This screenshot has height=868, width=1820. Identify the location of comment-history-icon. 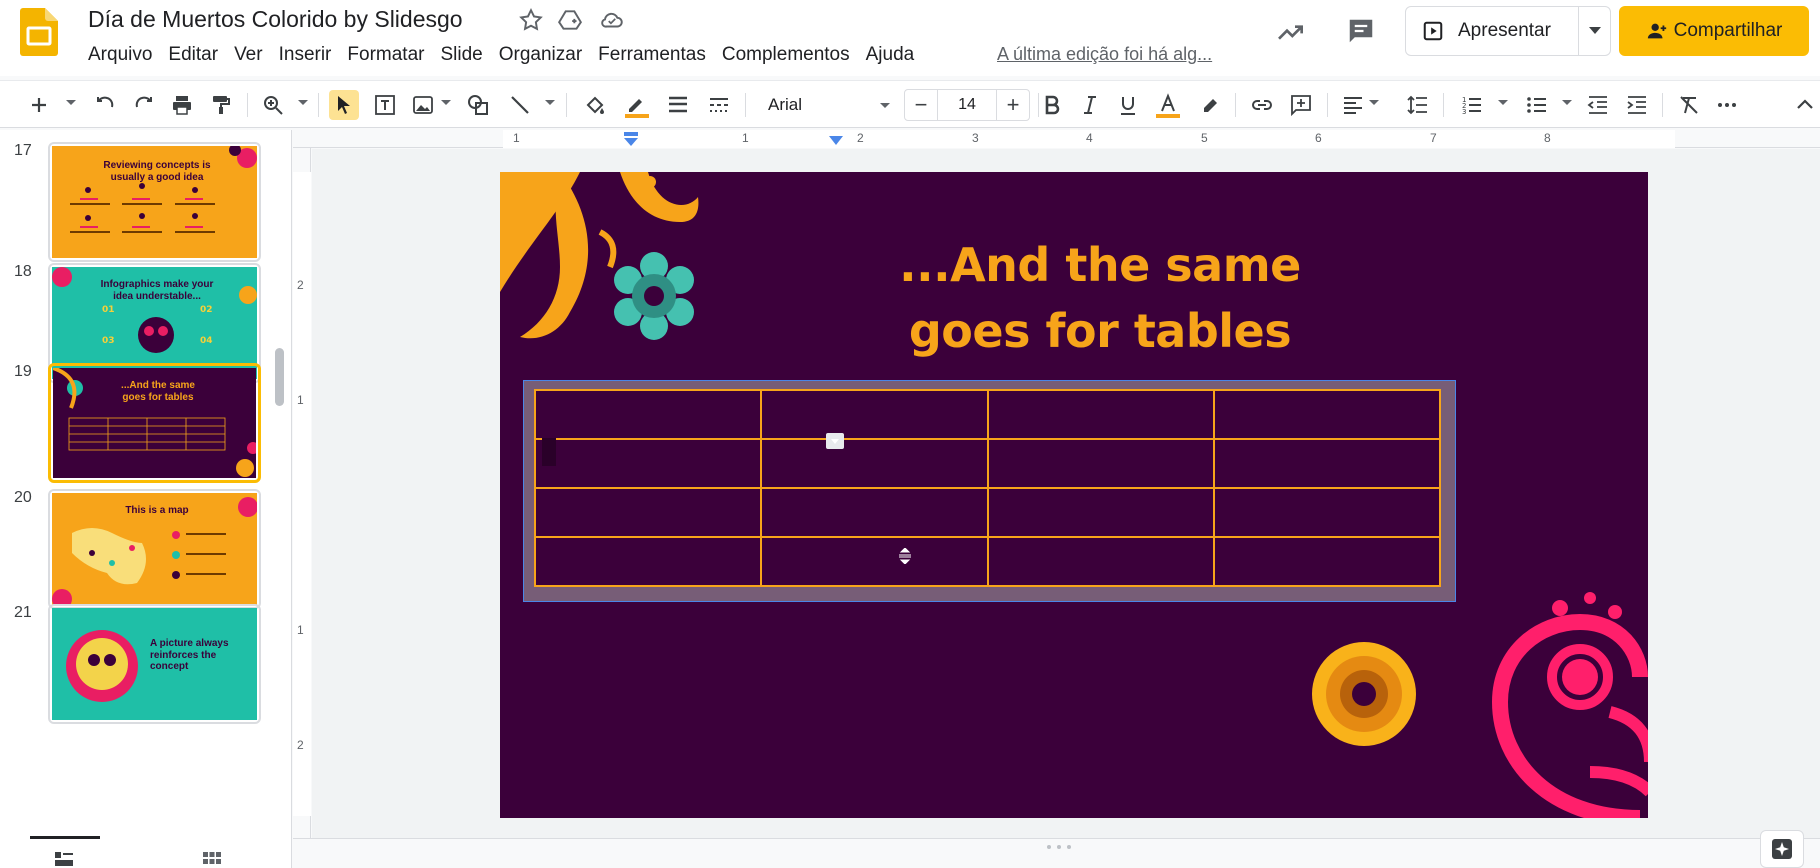
(1361, 31).